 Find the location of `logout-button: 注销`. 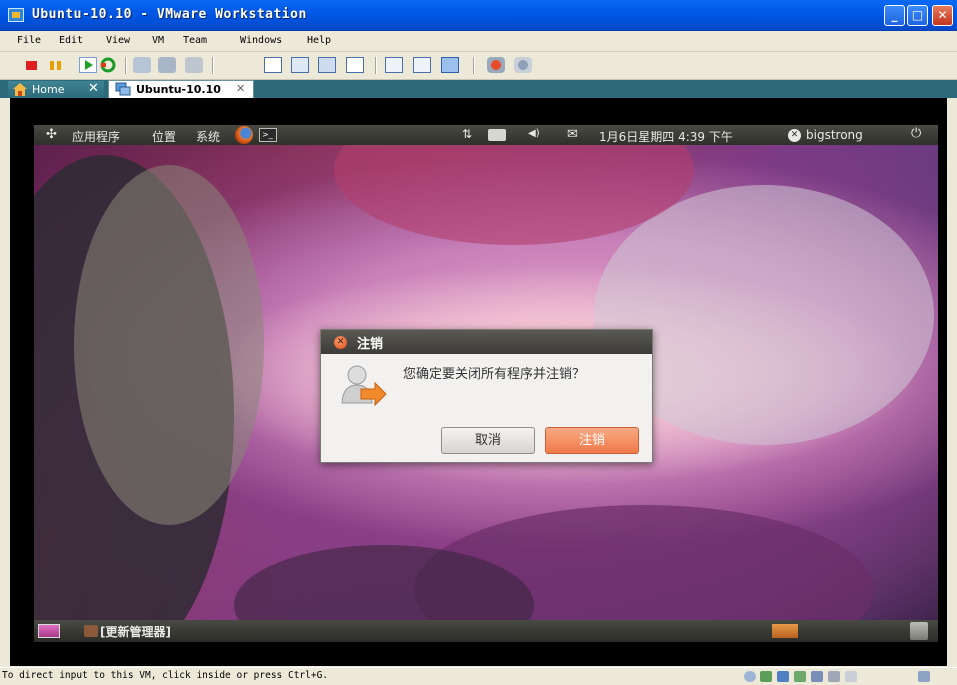

logout-button: 注销 is located at coordinates (592, 440).